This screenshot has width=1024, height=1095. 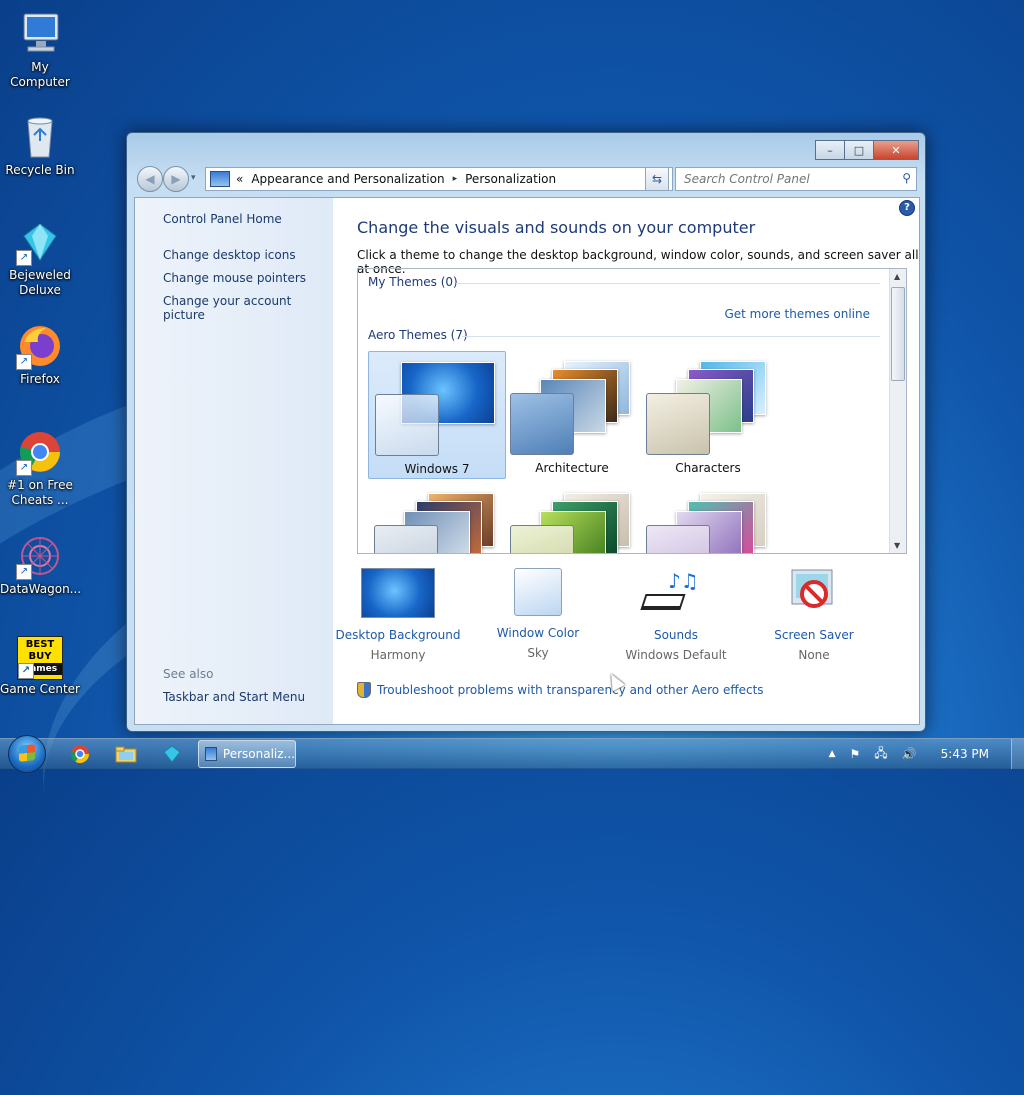 What do you see at coordinates (413, 282) in the screenshot?
I see `my-themes-heading: My Themes (0)` at bounding box center [413, 282].